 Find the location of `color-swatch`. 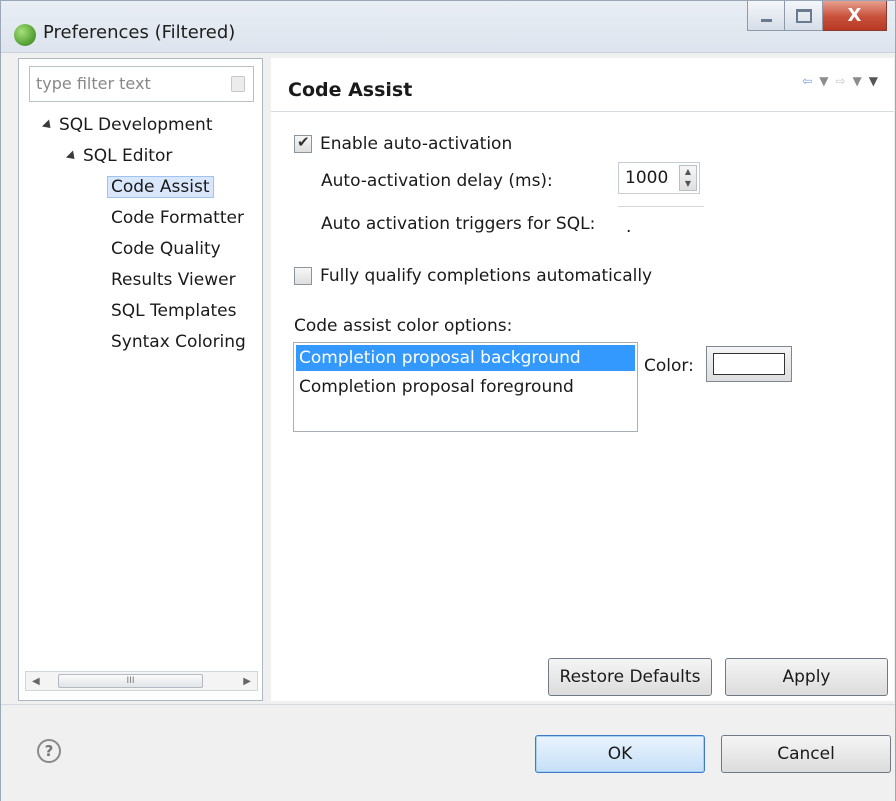

color-swatch is located at coordinates (749, 364).